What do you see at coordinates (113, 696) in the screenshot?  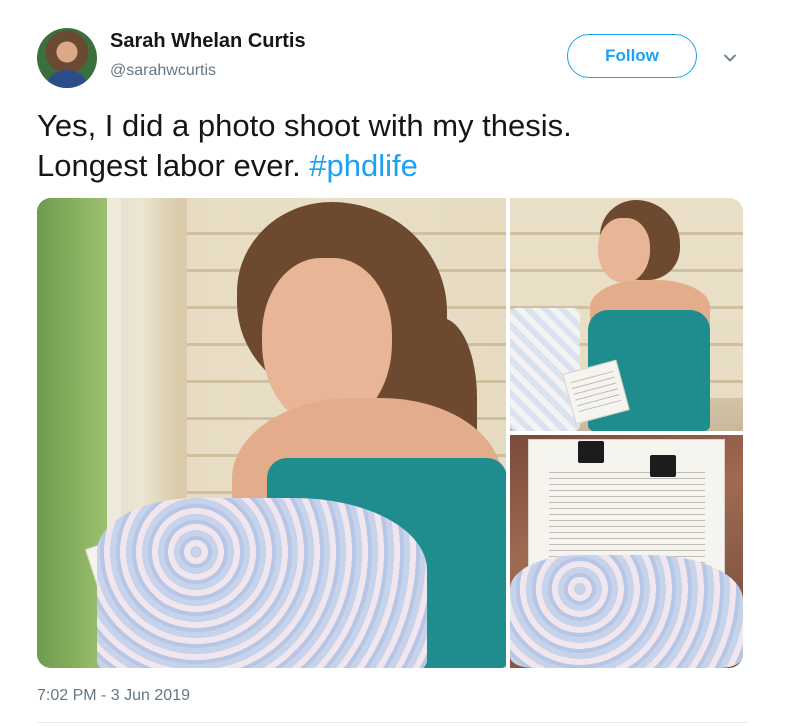 I see `timestamp: 7:02 PM - 3 Jun 2019` at bounding box center [113, 696].